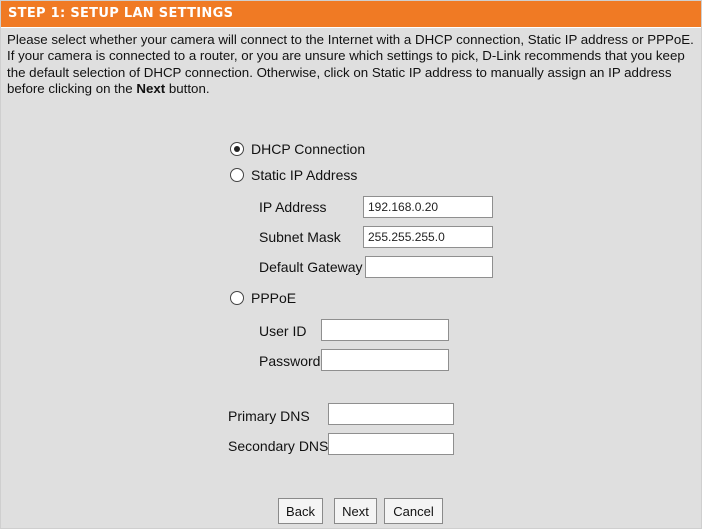 This screenshot has width=702, height=529. What do you see at coordinates (351, 14) in the screenshot?
I see `section-header: STEP 1: SETUP LAN SETTINGS` at bounding box center [351, 14].